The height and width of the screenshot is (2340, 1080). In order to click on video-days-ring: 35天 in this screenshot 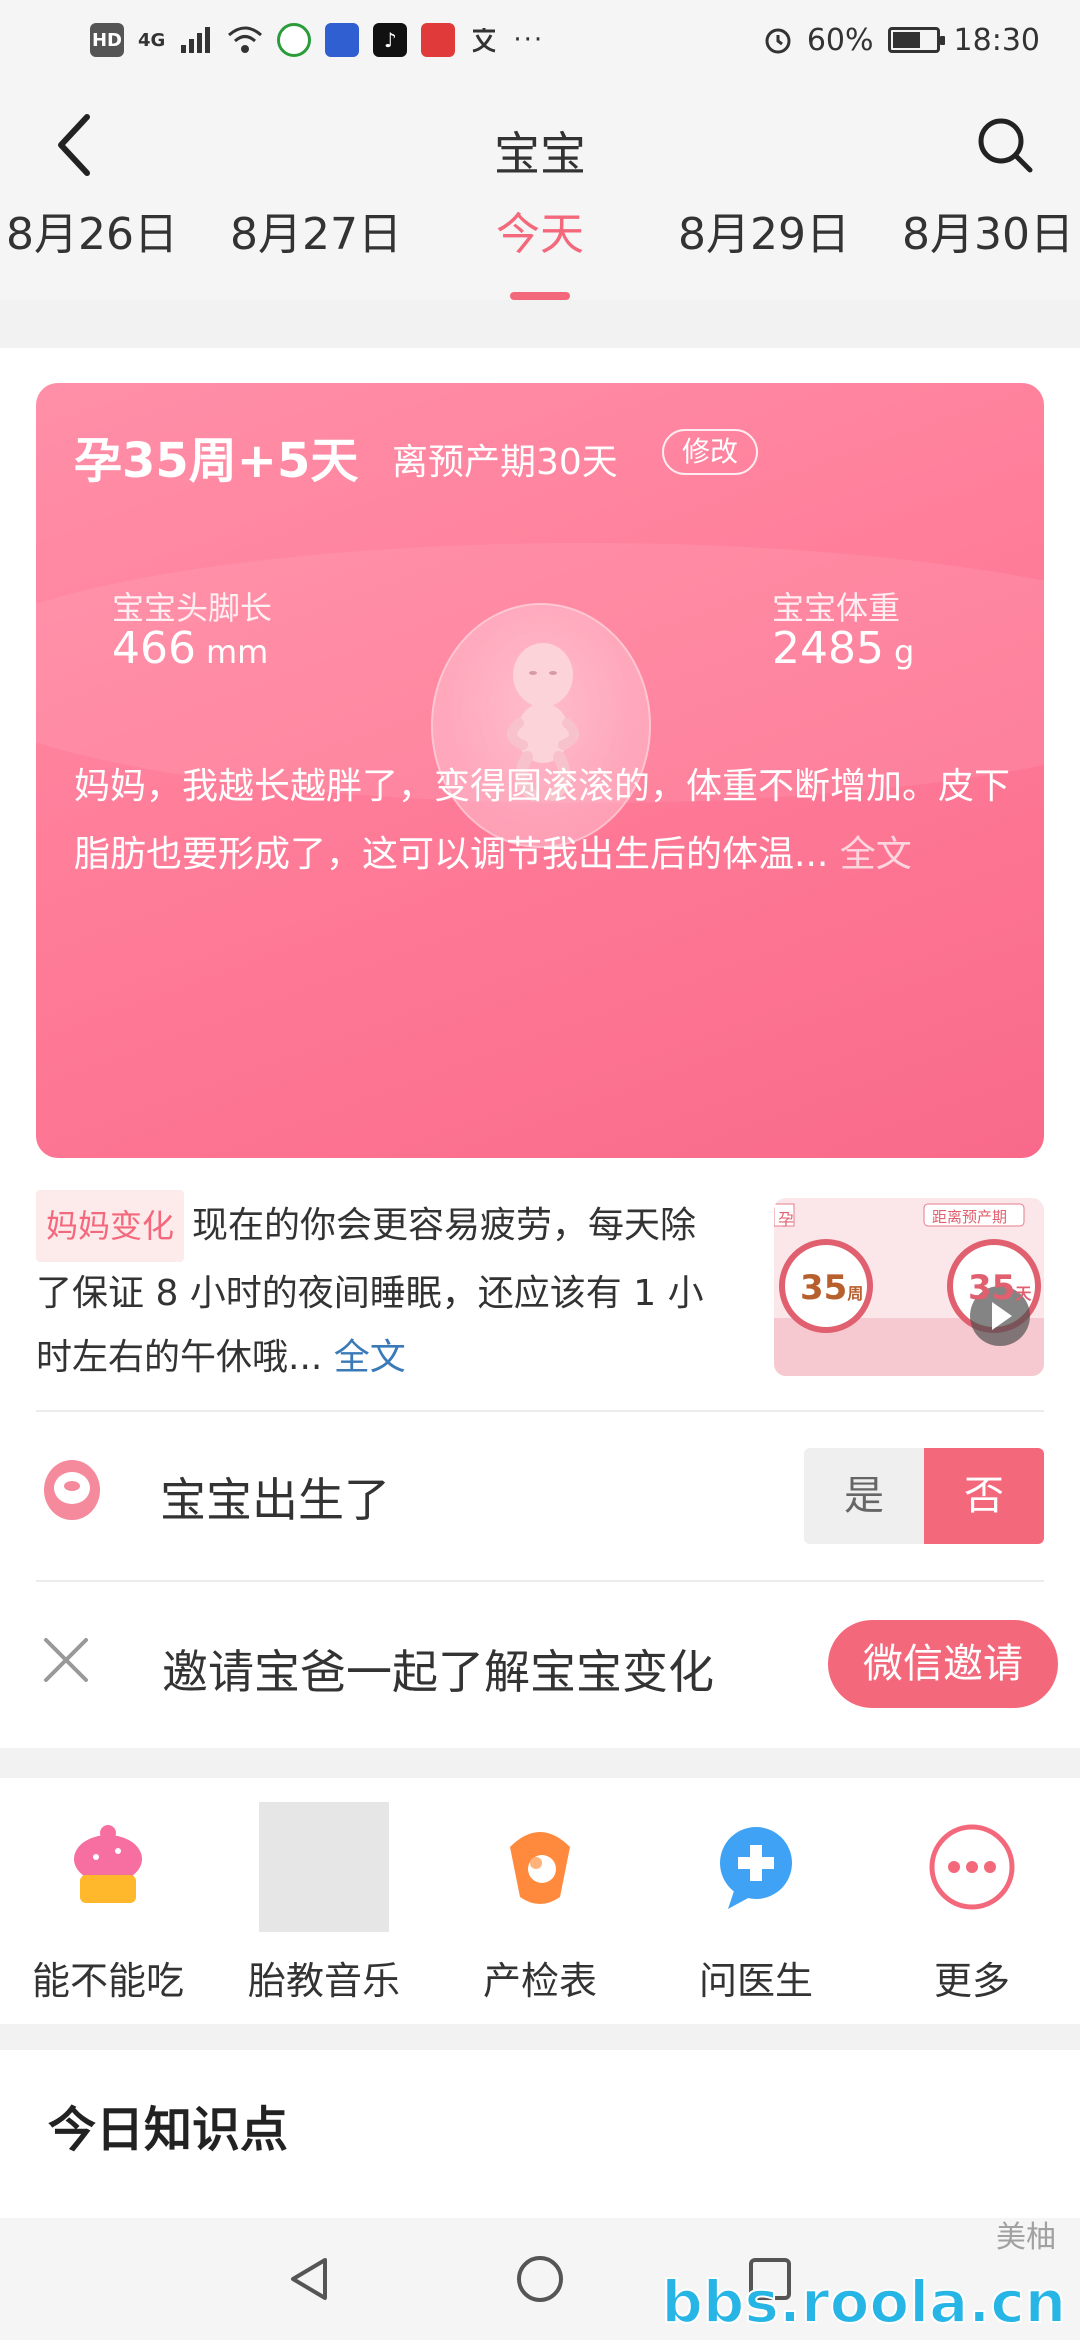, I will do `click(999, 1288)`.